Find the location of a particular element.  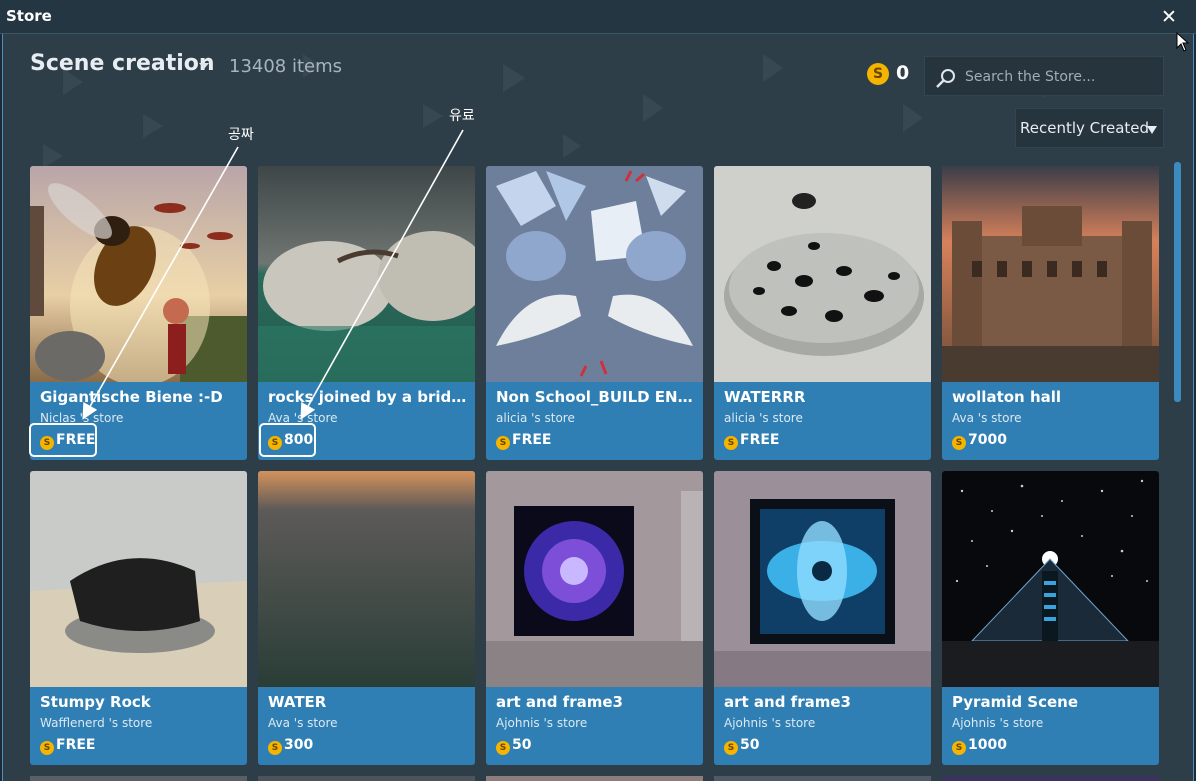

annotation-arrows is located at coordinates (273, 274).